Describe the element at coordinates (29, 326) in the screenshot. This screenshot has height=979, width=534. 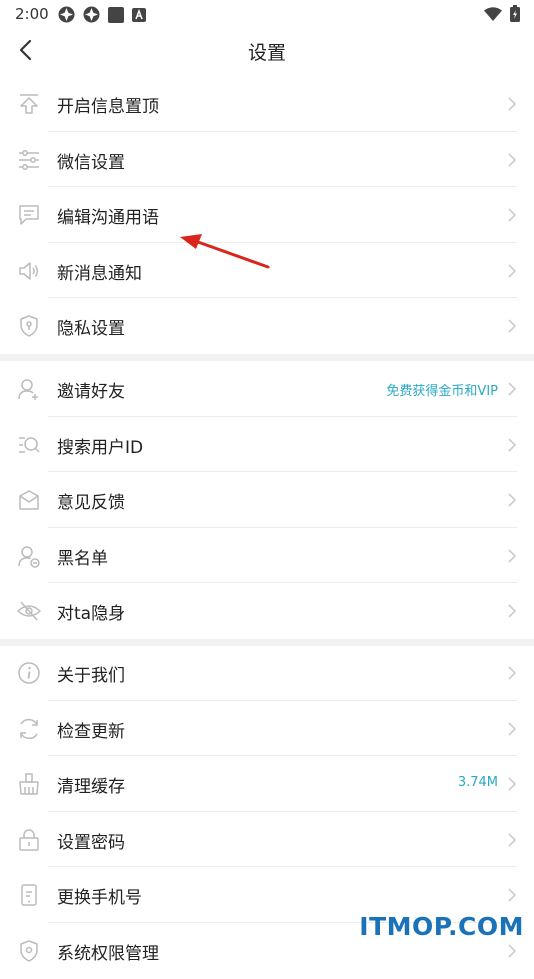
I see `shield-icon` at that location.